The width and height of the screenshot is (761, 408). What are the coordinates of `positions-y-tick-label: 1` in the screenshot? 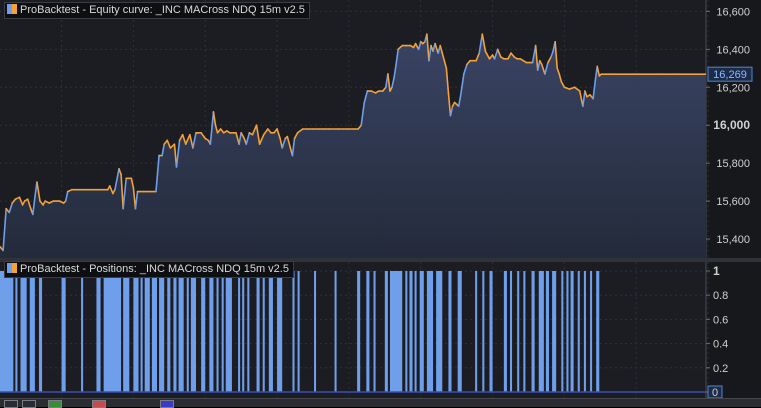 It's located at (716, 271).